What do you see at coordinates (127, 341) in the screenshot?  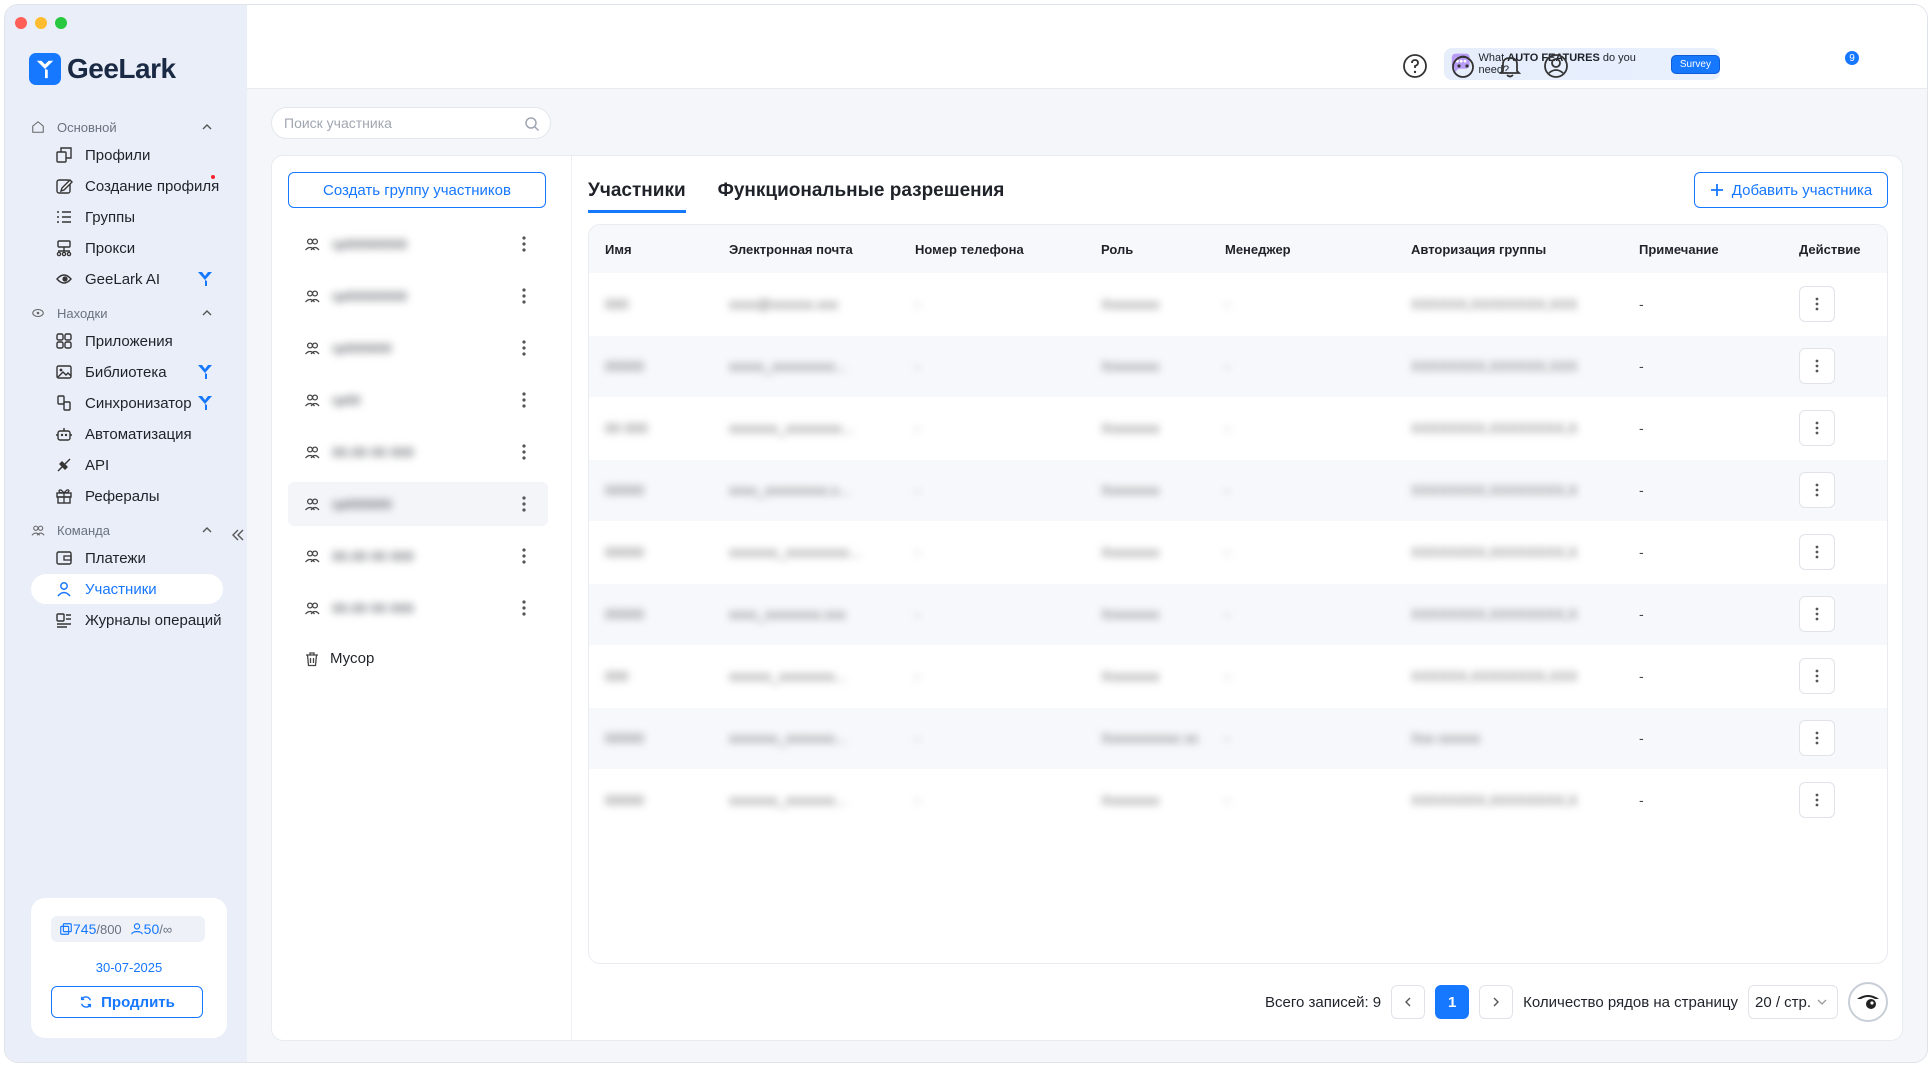 I see `sidebar-item-1-0: Приложения` at bounding box center [127, 341].